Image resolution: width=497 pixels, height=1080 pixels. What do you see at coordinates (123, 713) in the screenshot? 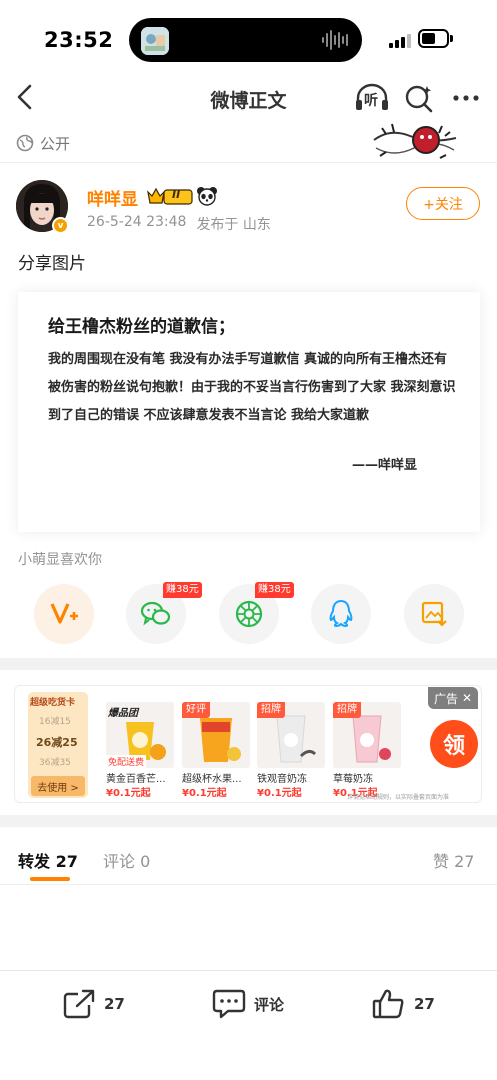
I see `product-logo: 爆品团` at bounding box center [123, 713].